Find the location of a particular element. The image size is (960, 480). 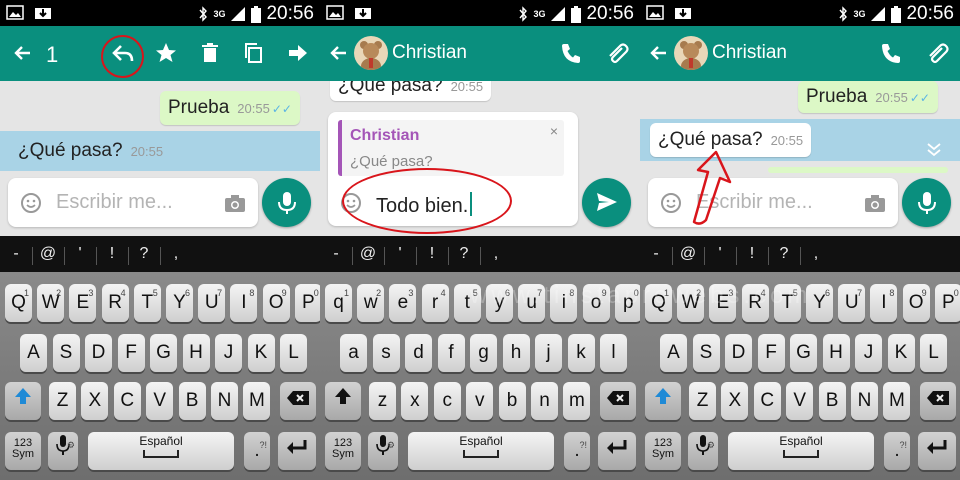

forward-icon is located at coordinates (298, 53).